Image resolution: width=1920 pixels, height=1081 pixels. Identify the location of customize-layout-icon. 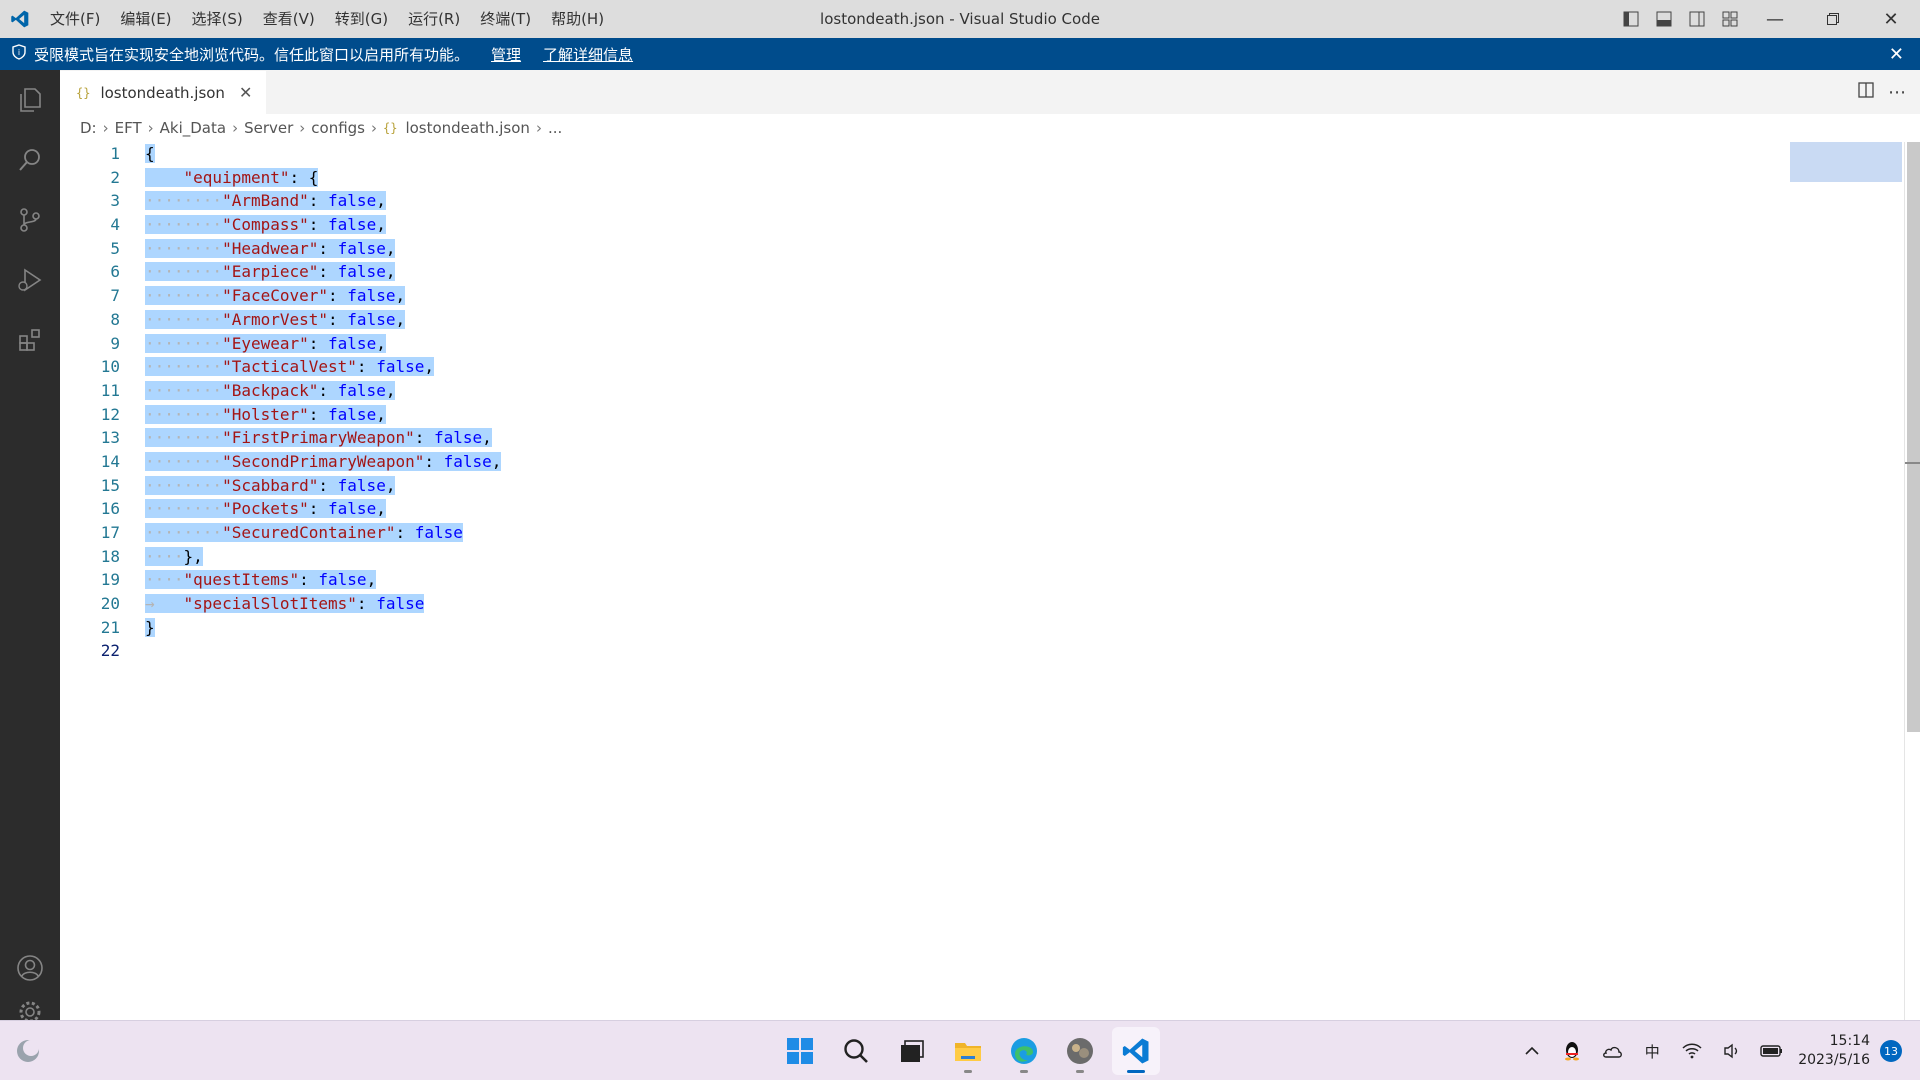
(1729, 19).